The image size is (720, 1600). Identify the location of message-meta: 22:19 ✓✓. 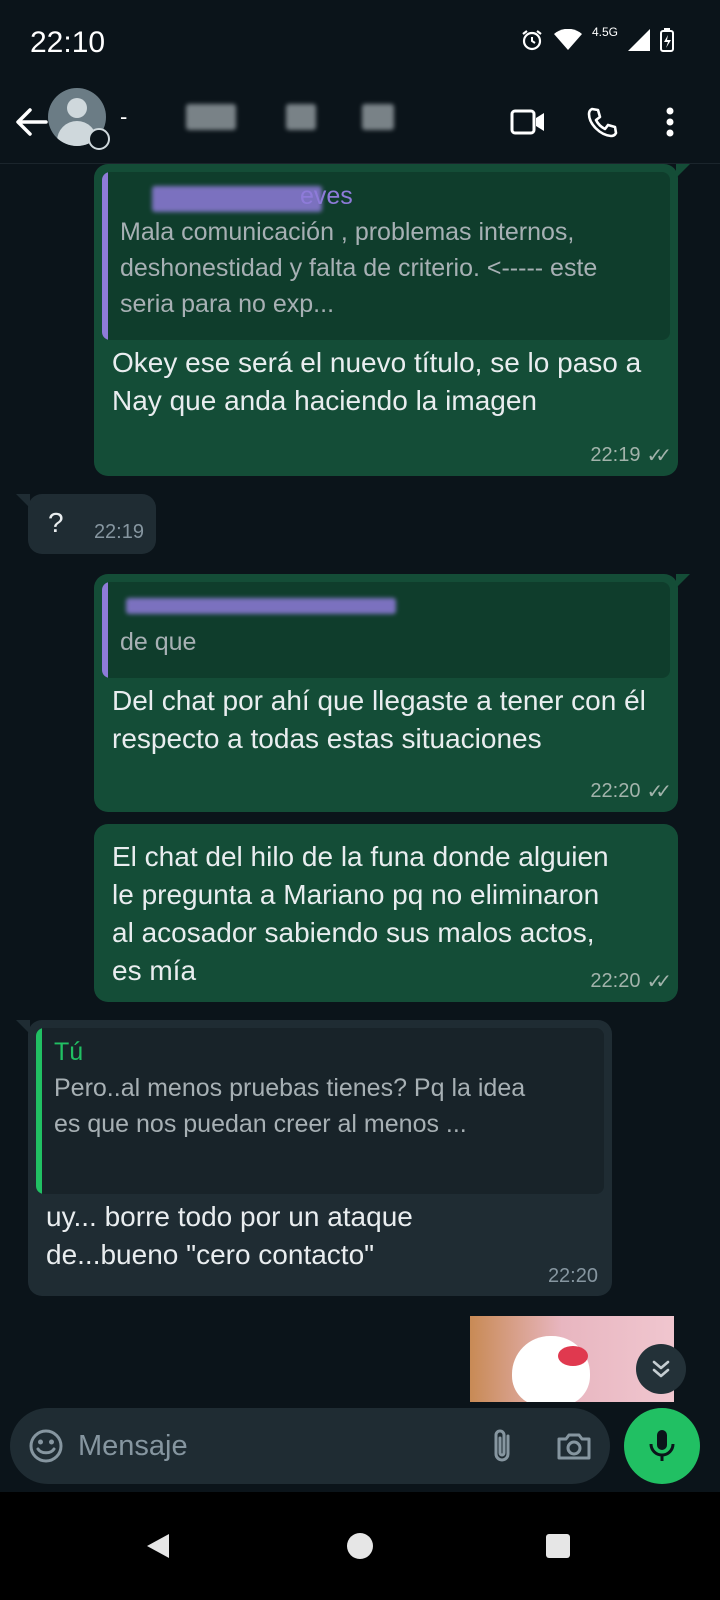
(630, 455).